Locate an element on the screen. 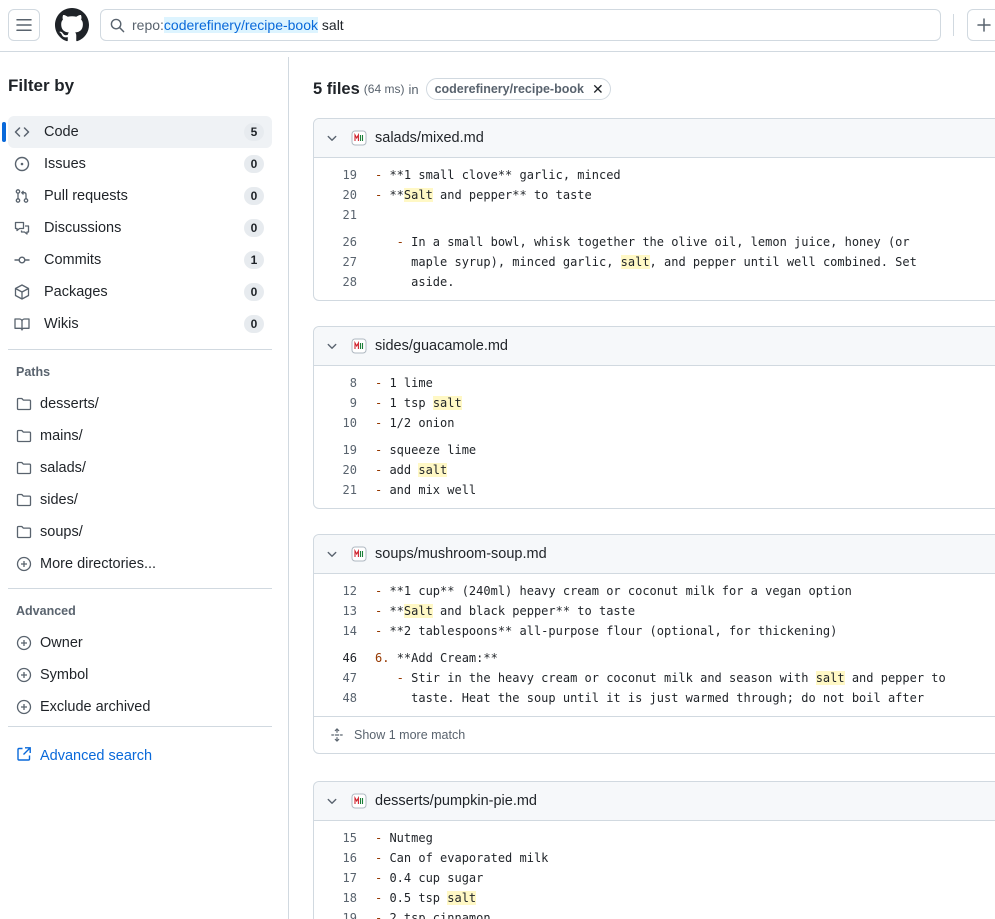 The image size is (995, 919). repo-filter-chip: coderefinery/recipe-book ✕ is located at coordinates (518, 89).